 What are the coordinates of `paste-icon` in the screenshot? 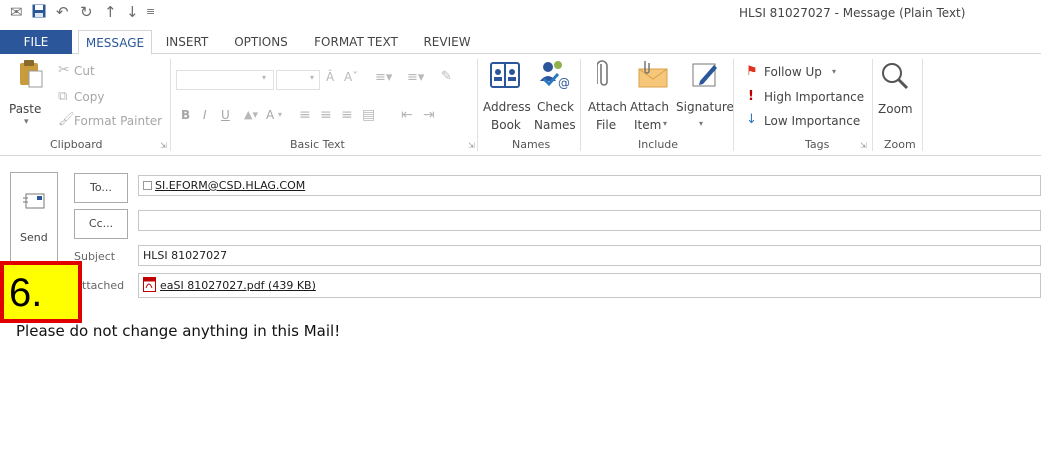 It's located at (31, 75).